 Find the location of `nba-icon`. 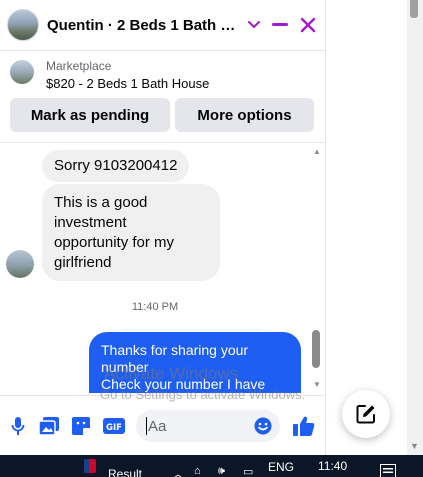

nba-icon is located at coordinates (90, 467).